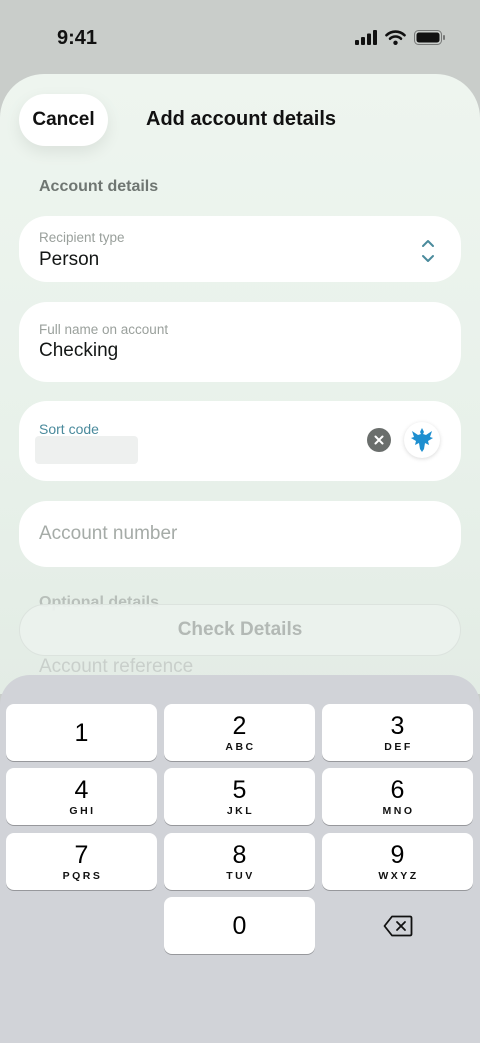 This screenshot has width=480, height=1043. What do you see at coordinates (240, 630) in the screenshot?
I see `check-details-button: Check Details` at bounding box center [240, 630].